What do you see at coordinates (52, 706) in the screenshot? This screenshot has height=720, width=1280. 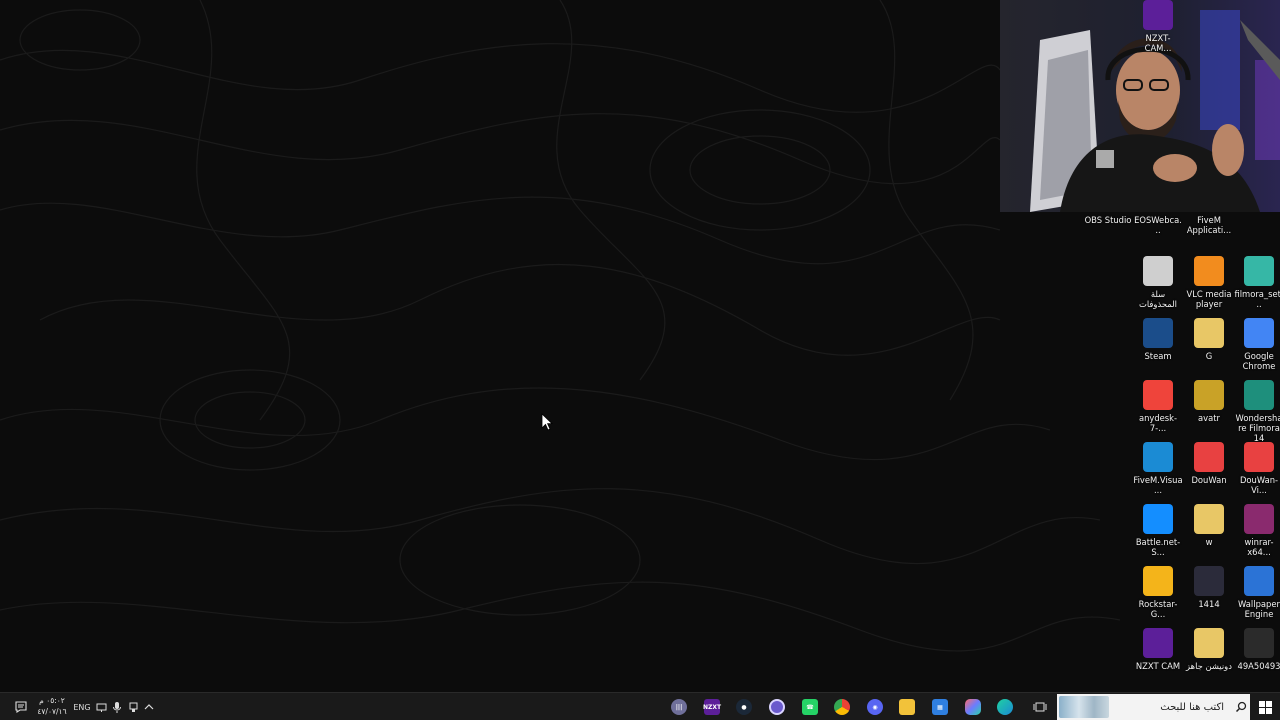 I see `taskbar-clock: ٠٥:٠٢ م ٤٧/٠٧/١٦` at bounding box center [52, 706].